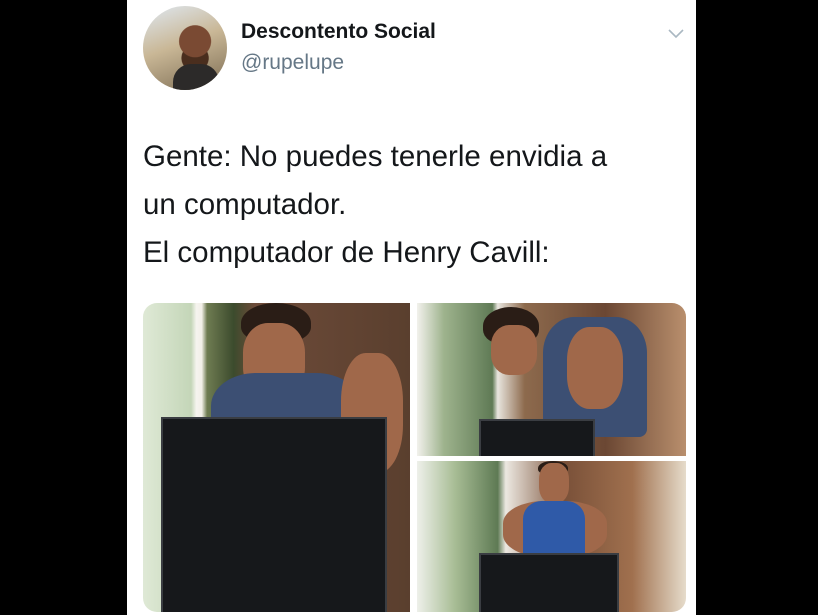  What do you see at coordinates (346, 252) in the screenshot?
I see `tweet-text-line: El computador de Henry Cavill:` at bounding box center [346, 252].